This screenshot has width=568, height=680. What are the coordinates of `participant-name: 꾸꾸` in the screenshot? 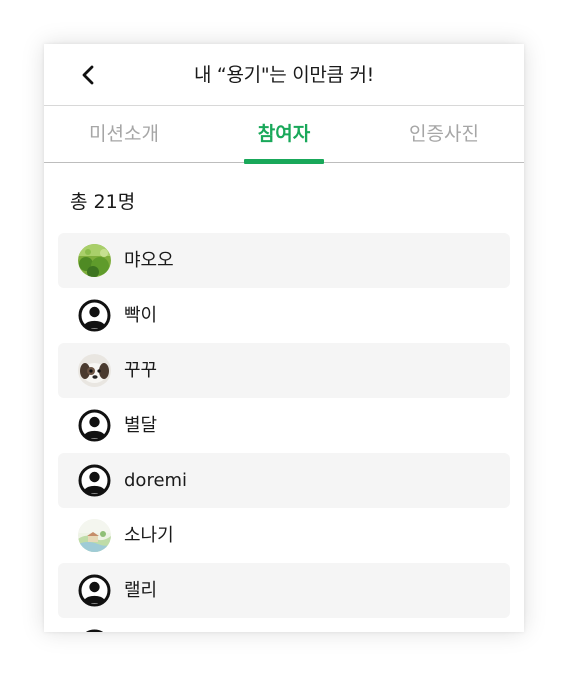 It's located at (141, 370).